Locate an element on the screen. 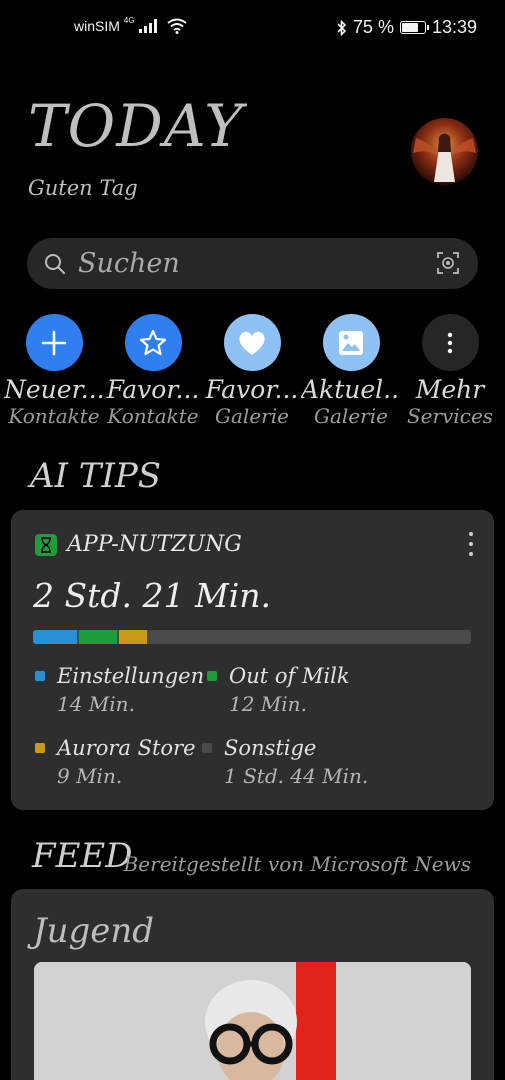  legend-item: Einstellungen 14 Min. is located at coordinates (119, 690).